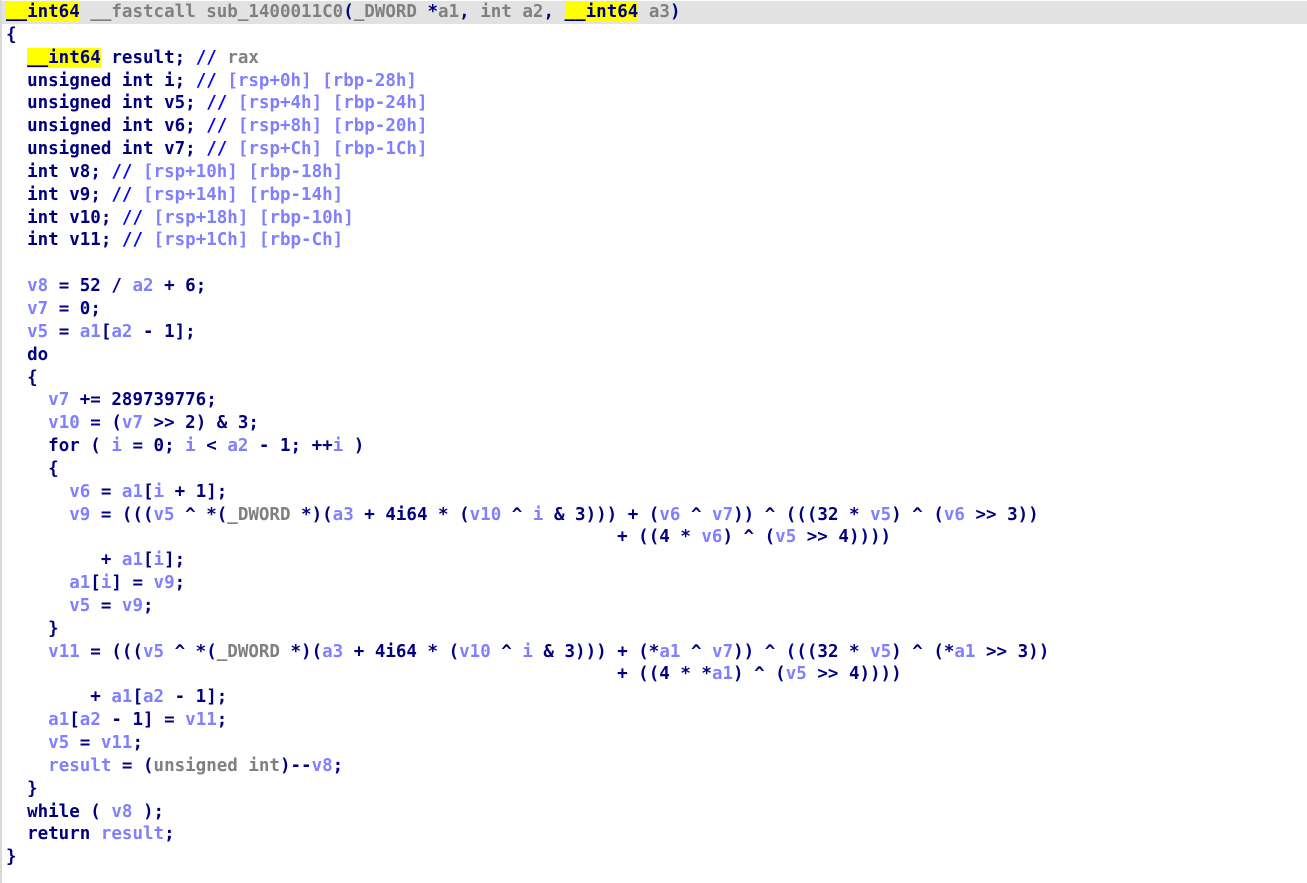 This screenshot has height=883, width=1307. I want to click on code-line: v5 = v9;, so click(654, 606).